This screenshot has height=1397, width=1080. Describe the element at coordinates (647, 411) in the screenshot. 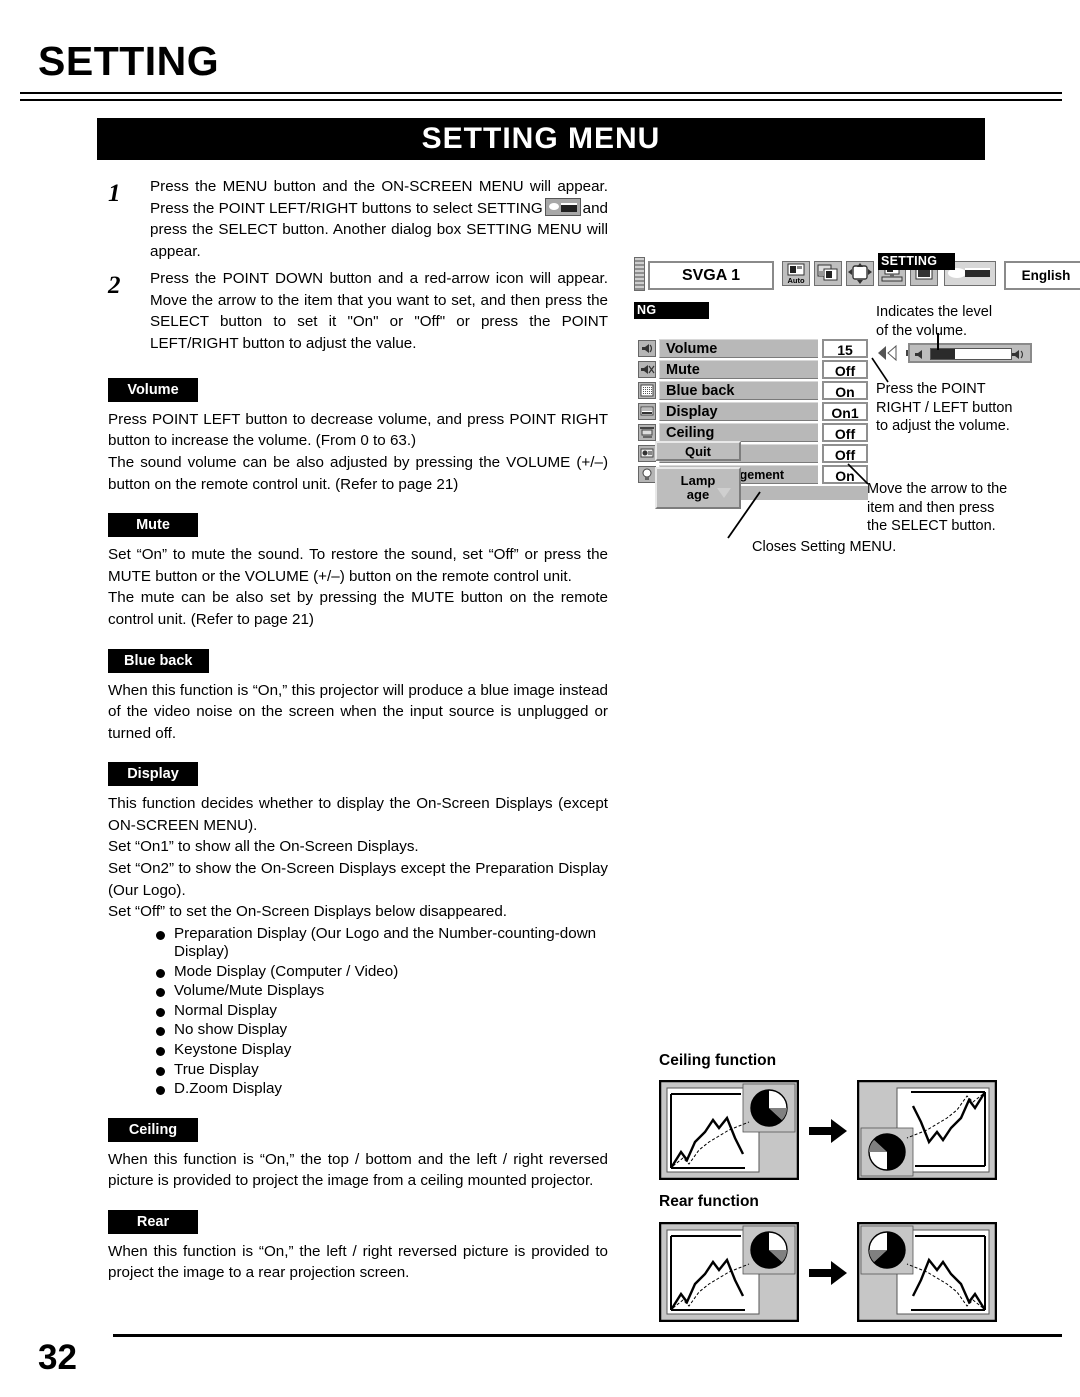

I see `display-icon` at that location.